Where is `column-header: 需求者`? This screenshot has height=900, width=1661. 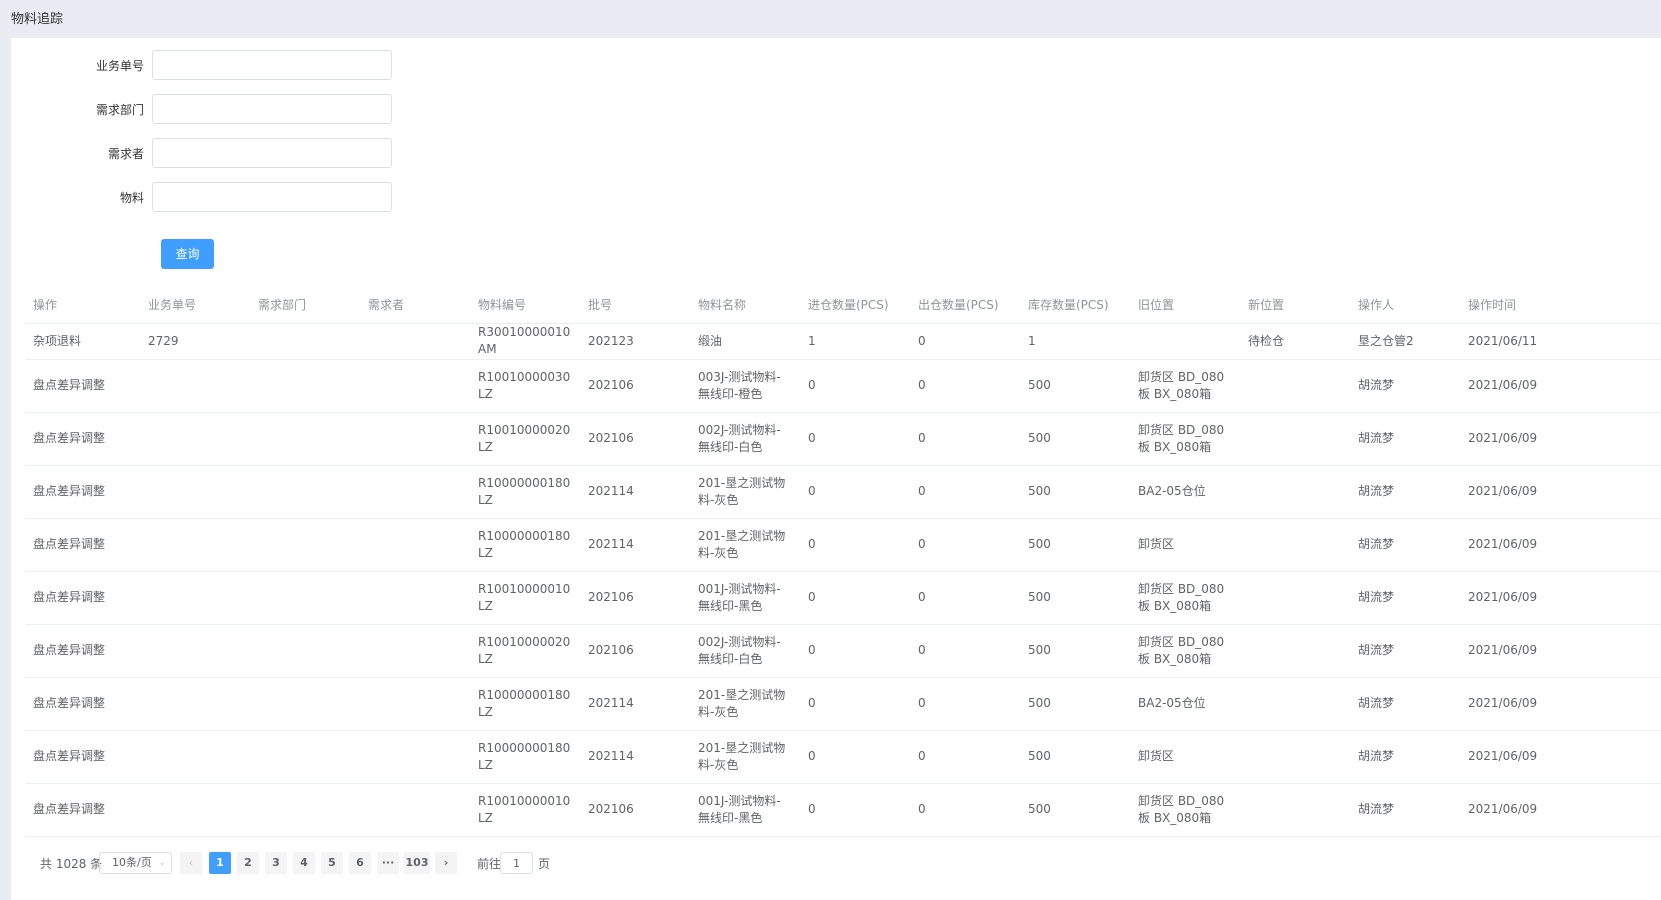 column-header: 需求者 is located at coordinates (415, 305).